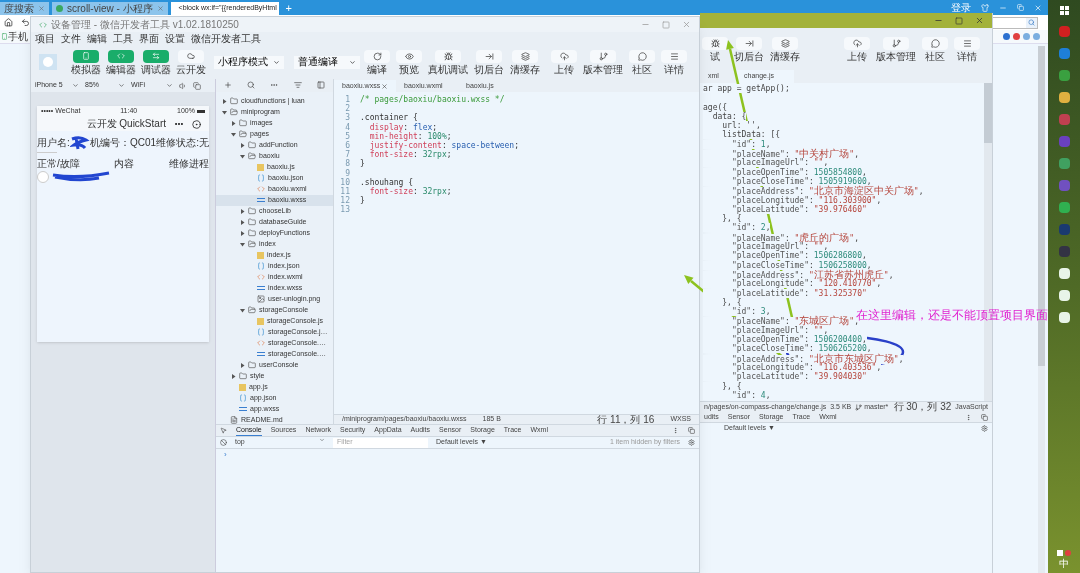 The width and height of the screenshot is (1080, 573). Describe the element at coordinates (261, 343) in the screenshot. I see `code-icon` at that location.